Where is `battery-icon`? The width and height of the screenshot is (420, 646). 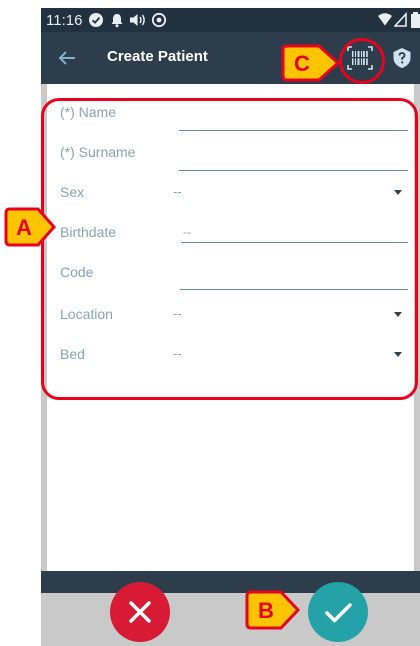
battery-icon is located at coordinates (415, 20).